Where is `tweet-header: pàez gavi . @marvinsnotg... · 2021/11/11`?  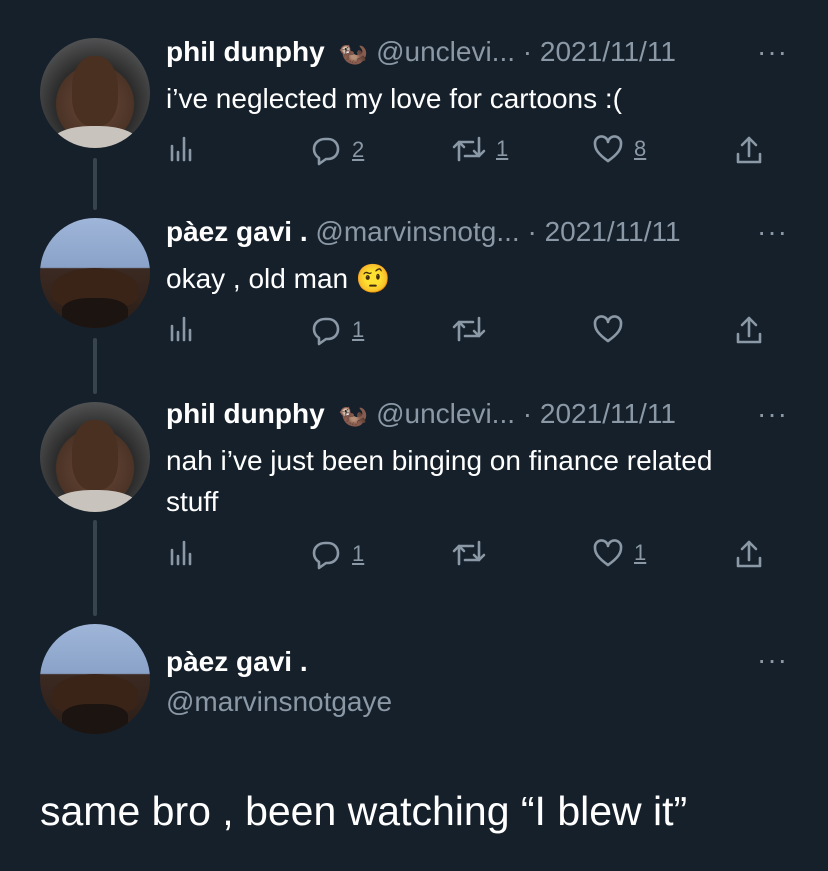
tweet-header: pàez gavi . @marvinsnotg... · 2021/11/11 is located at coordinates (423, 232).